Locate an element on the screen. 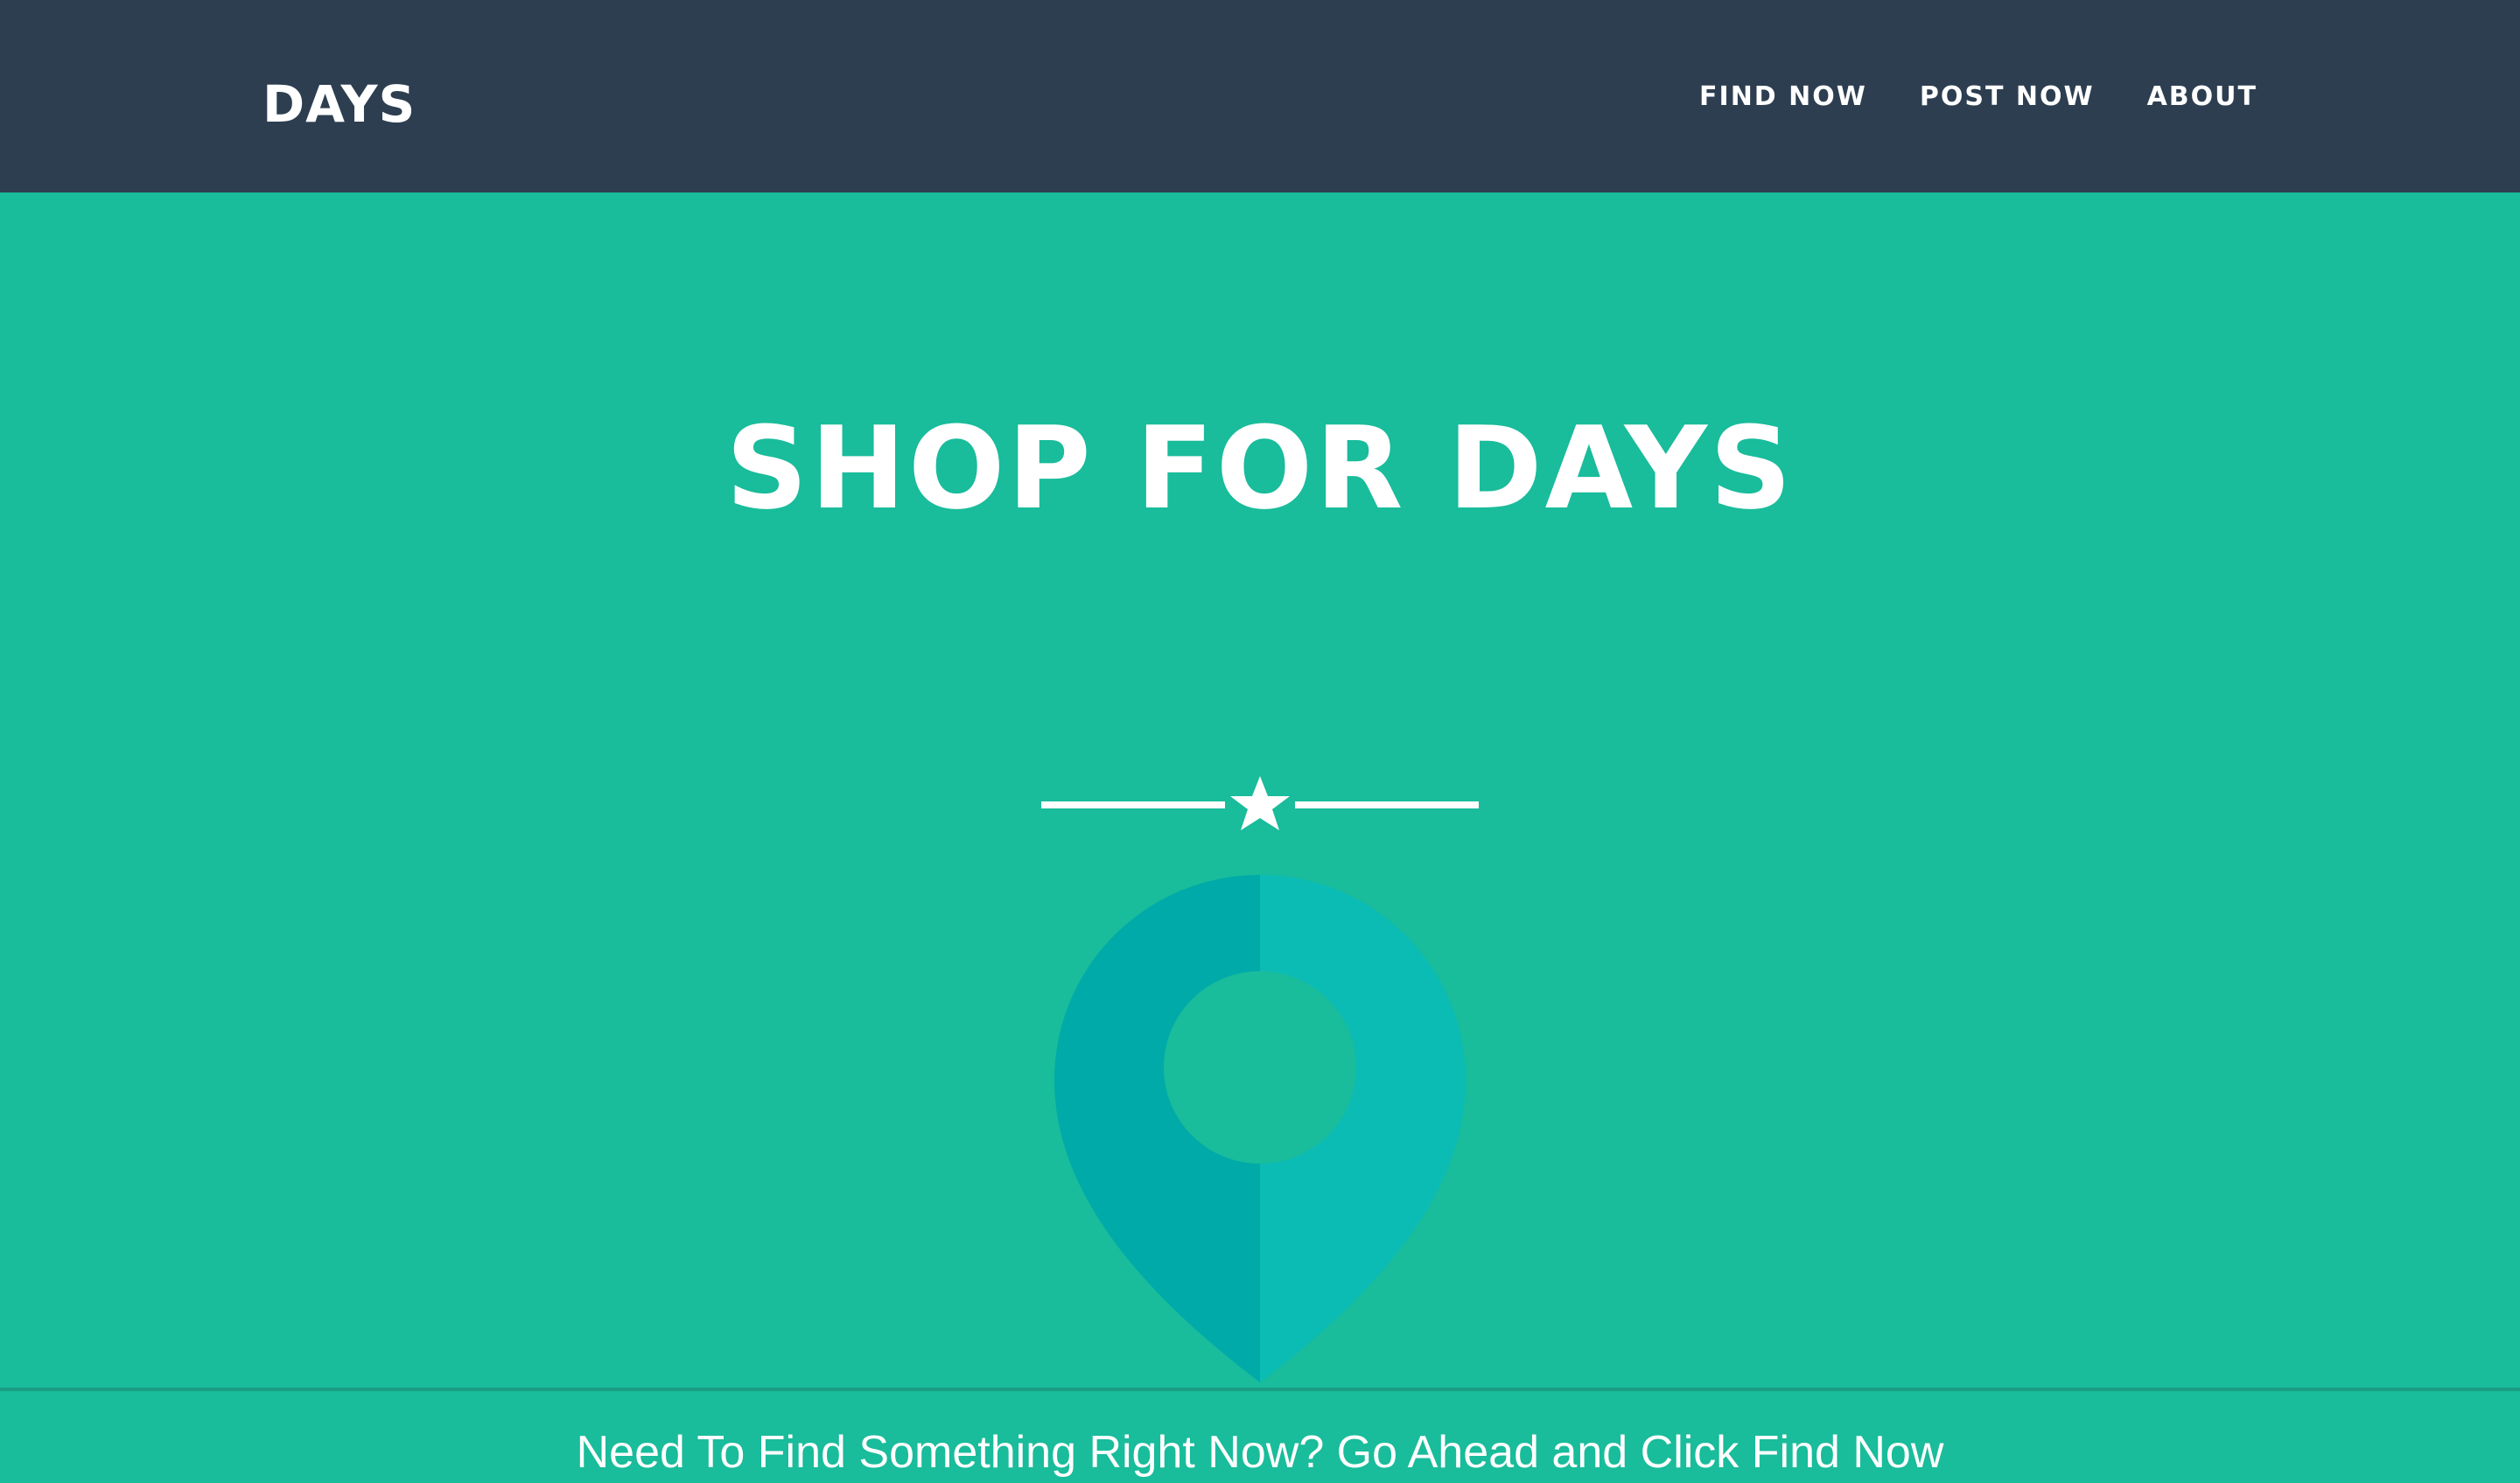  star-icon is located at coordinates (1260, 803).